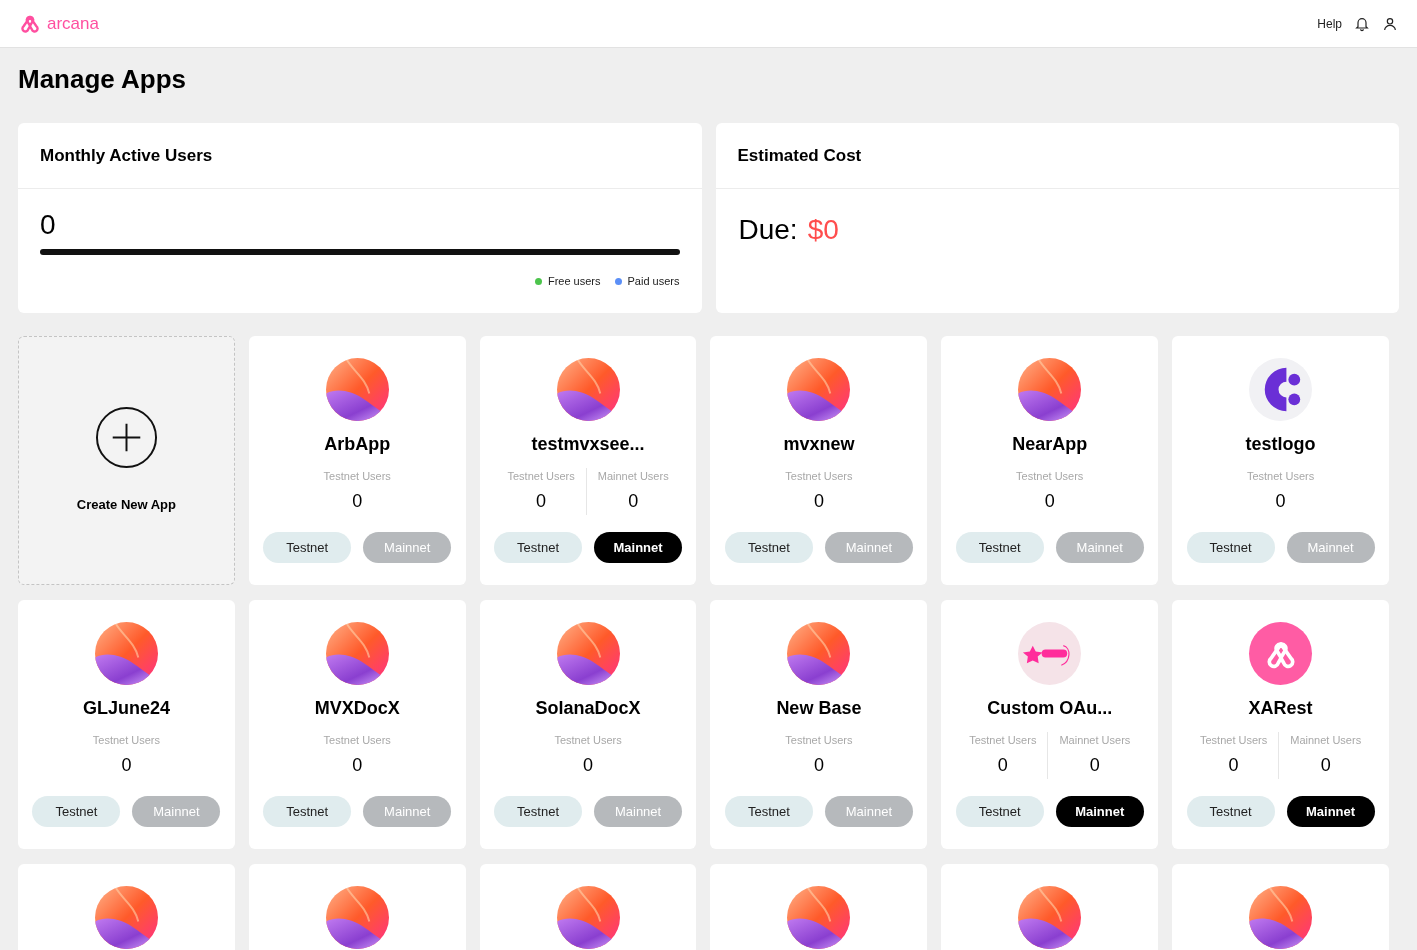 This screenshot has width=1417, height=950. What do you see at coordinates (1280, 708) in the screenshot?
I see `app-name: XARest` at bounding box center [1280, 708].